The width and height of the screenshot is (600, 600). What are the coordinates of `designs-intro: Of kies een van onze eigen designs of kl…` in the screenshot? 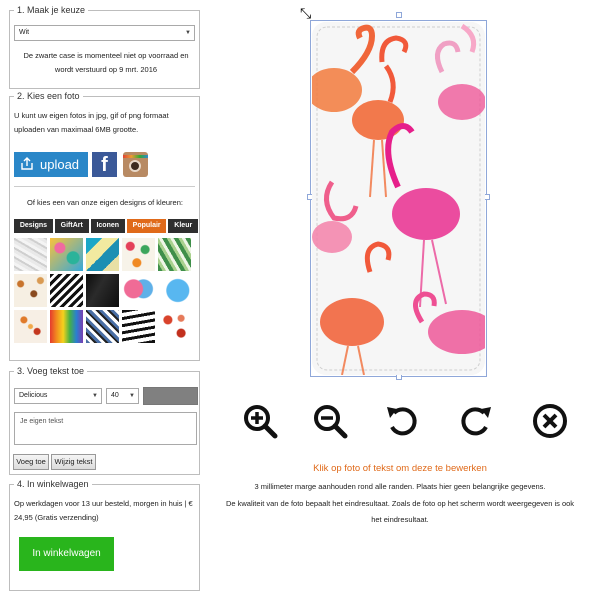 It's located at (105, 202).